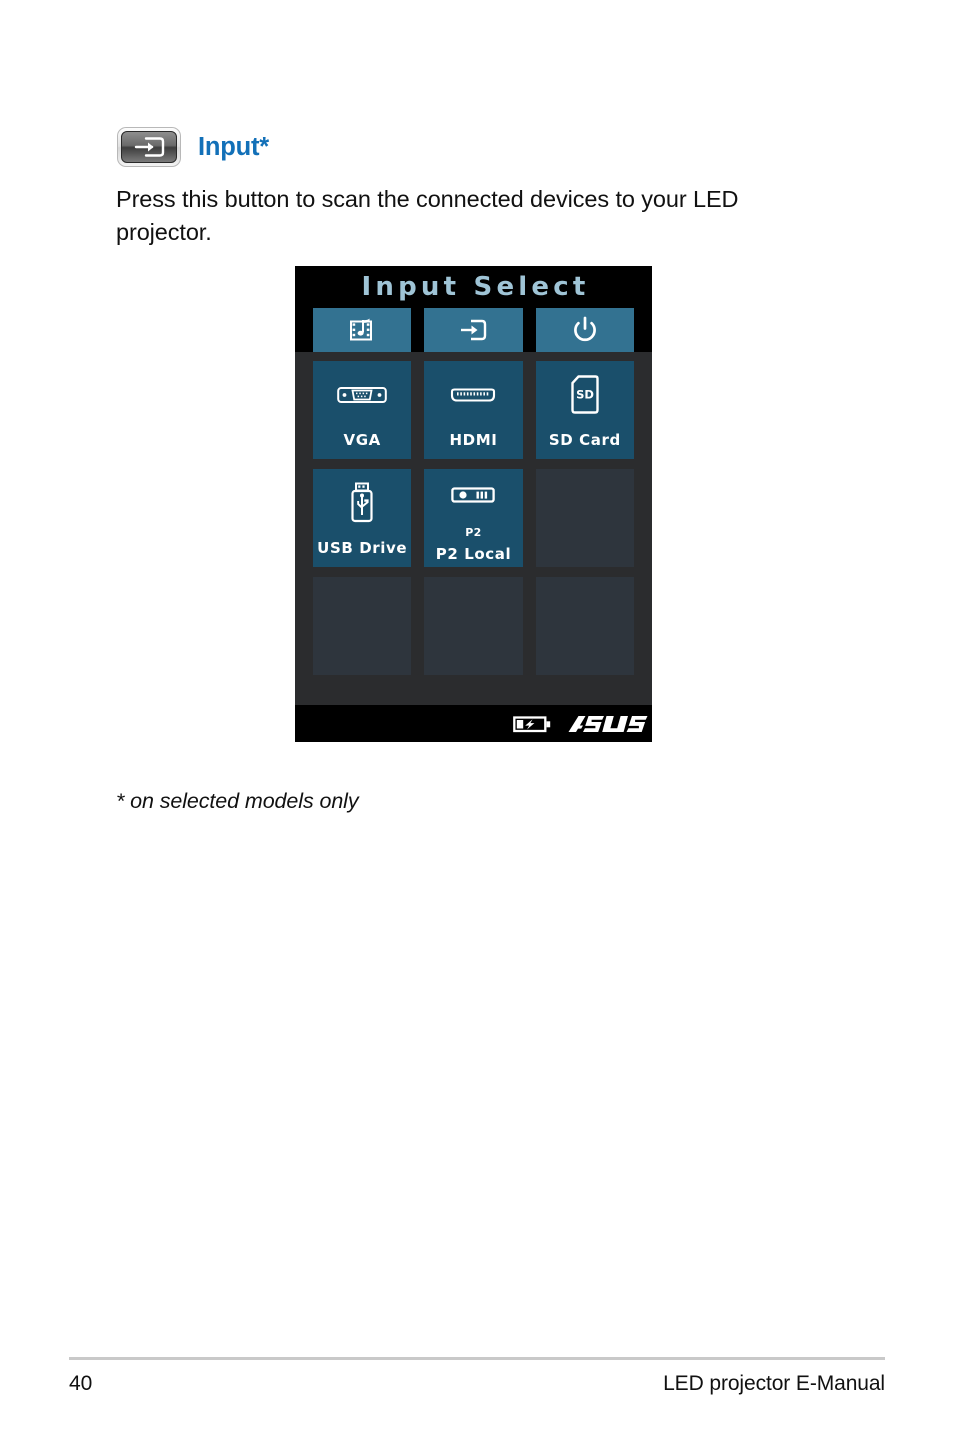 This screenshot has height=1438, width=954. Describe the element at coordinates (362, 395) in the screenshot. I see `vga-connector-icon` at that location.